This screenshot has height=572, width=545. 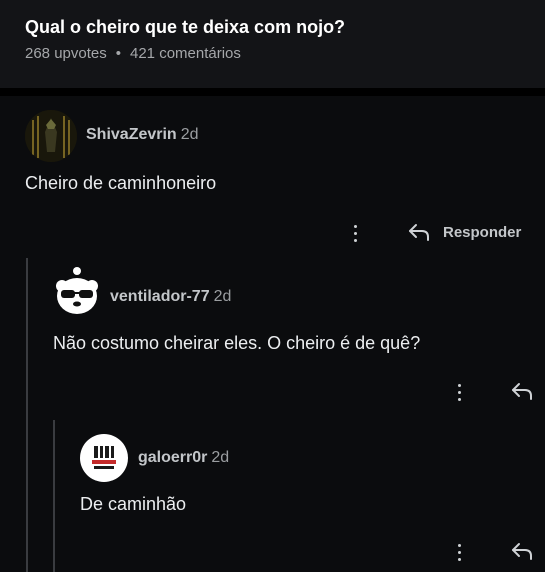 What do you see at coordinates (172, 457) in the screenshot?
I see `username-text: galoerr0r` at bounding box center [172, 457].